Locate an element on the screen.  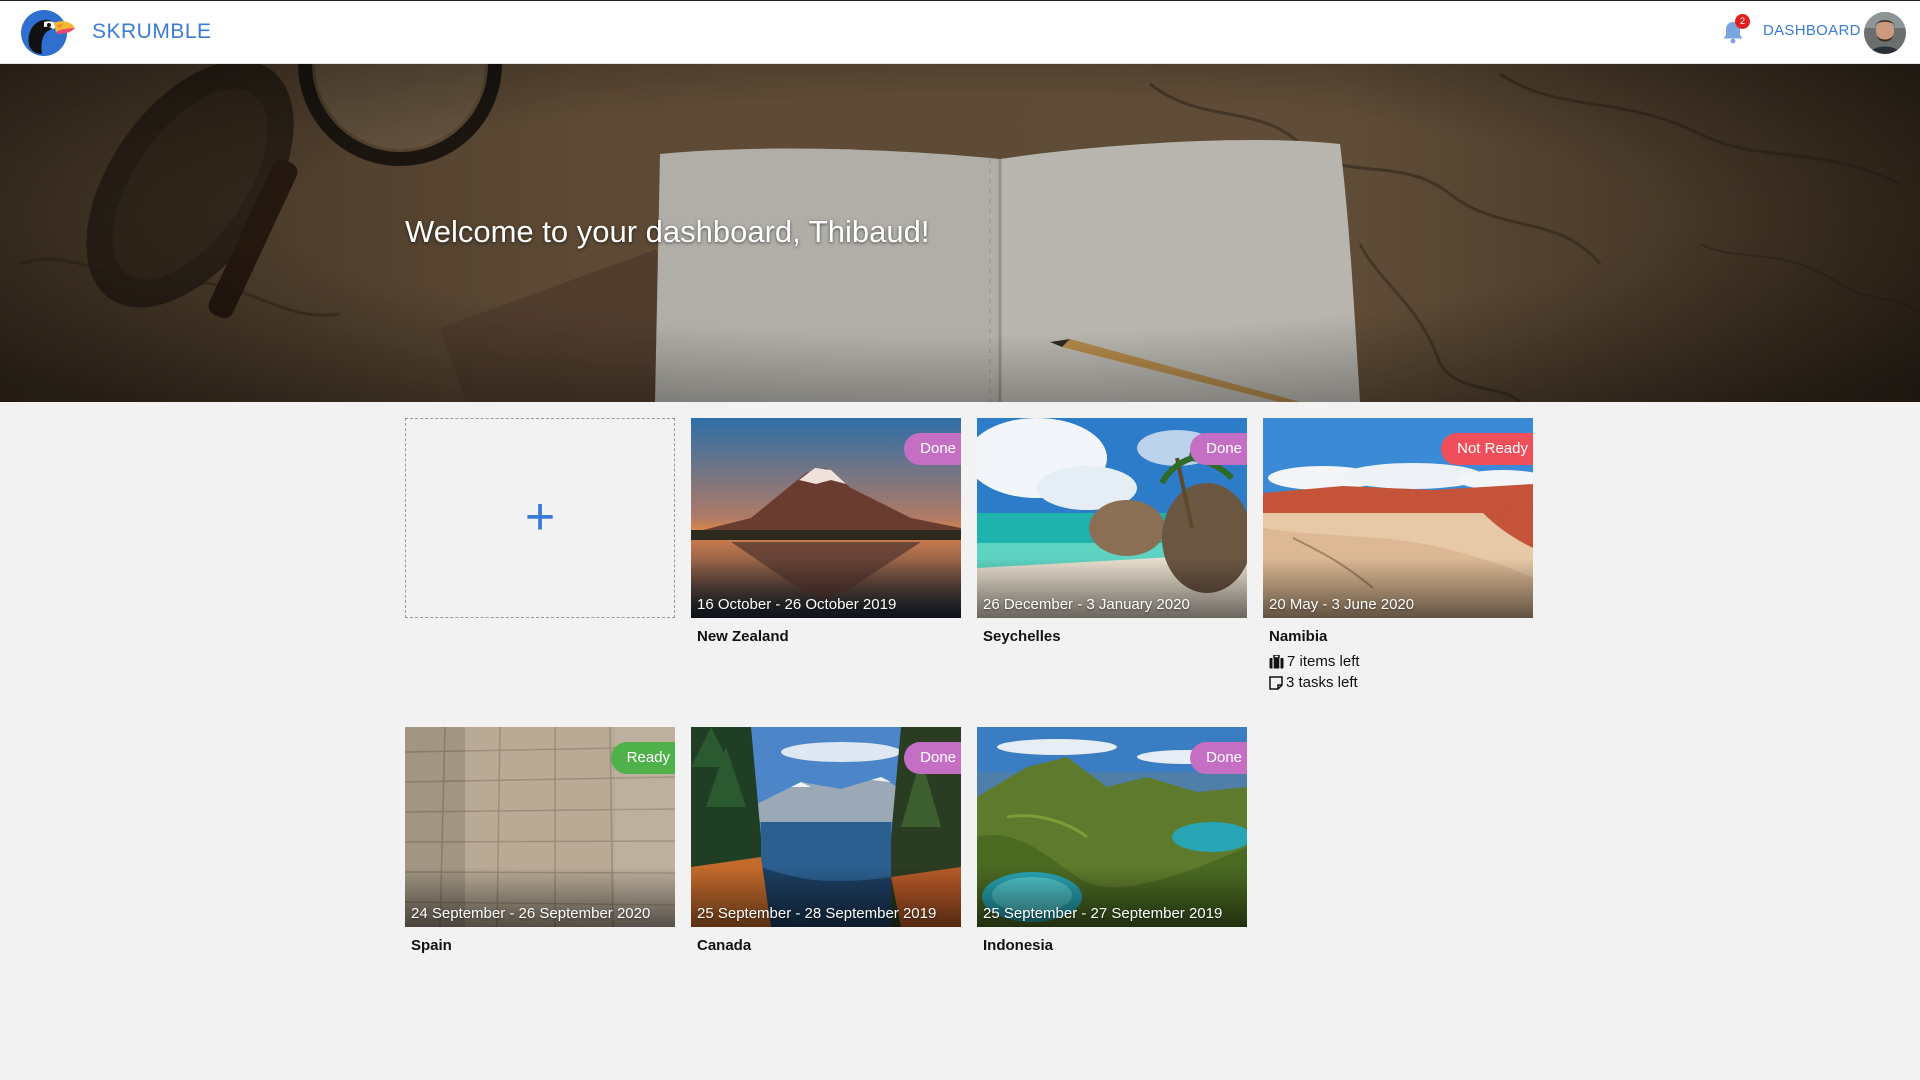
trip-photo: 26 December - 3 January 2020 Done is located at coordinates (1112, 518).